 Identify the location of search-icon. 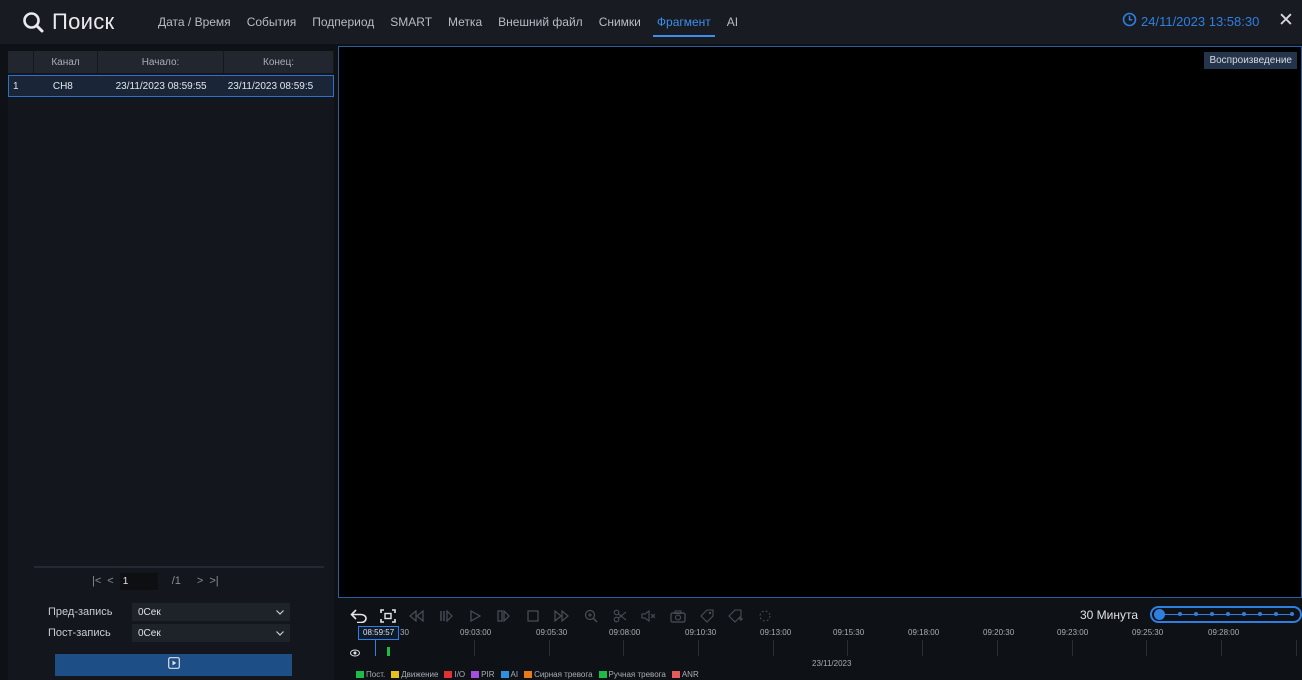
(33, 22).